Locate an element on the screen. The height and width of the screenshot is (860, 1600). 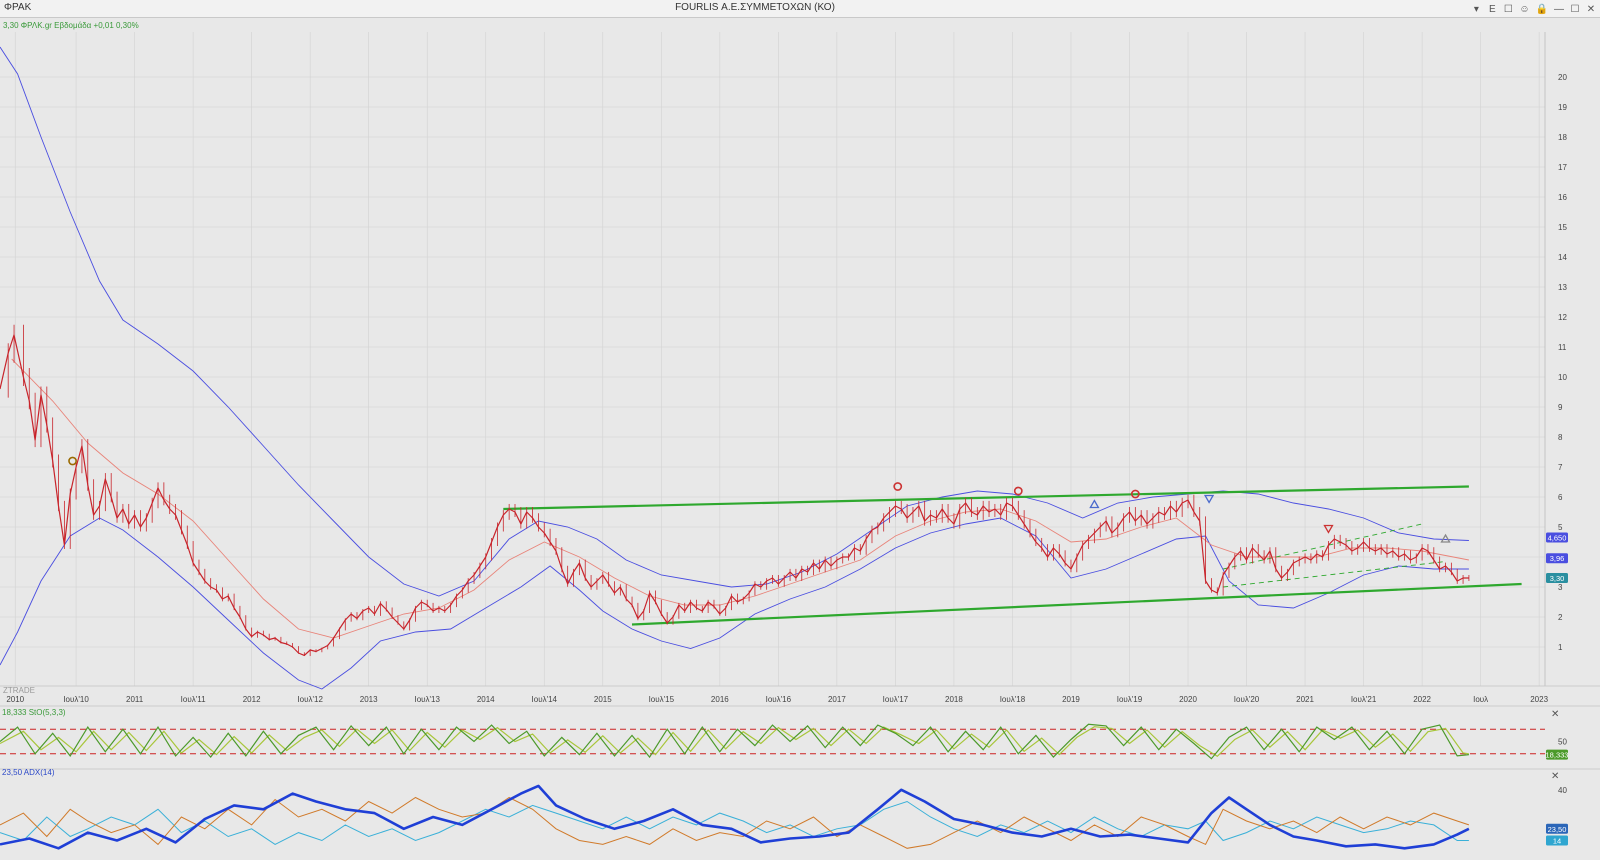
x-tick-label: 2018 is located at coordinates (954, 699).